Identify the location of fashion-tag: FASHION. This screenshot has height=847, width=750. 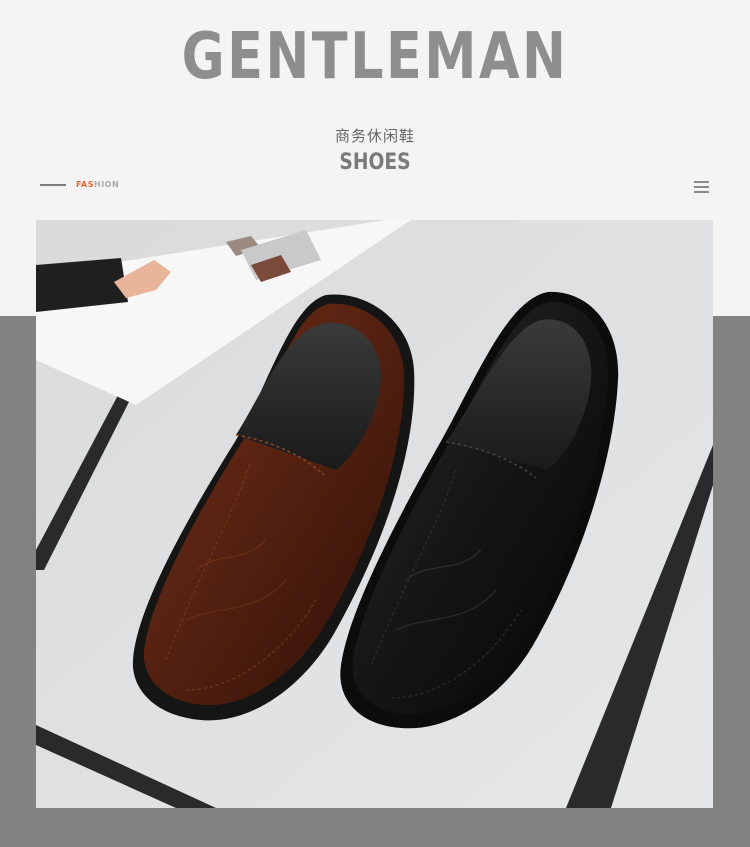
(97, 184).